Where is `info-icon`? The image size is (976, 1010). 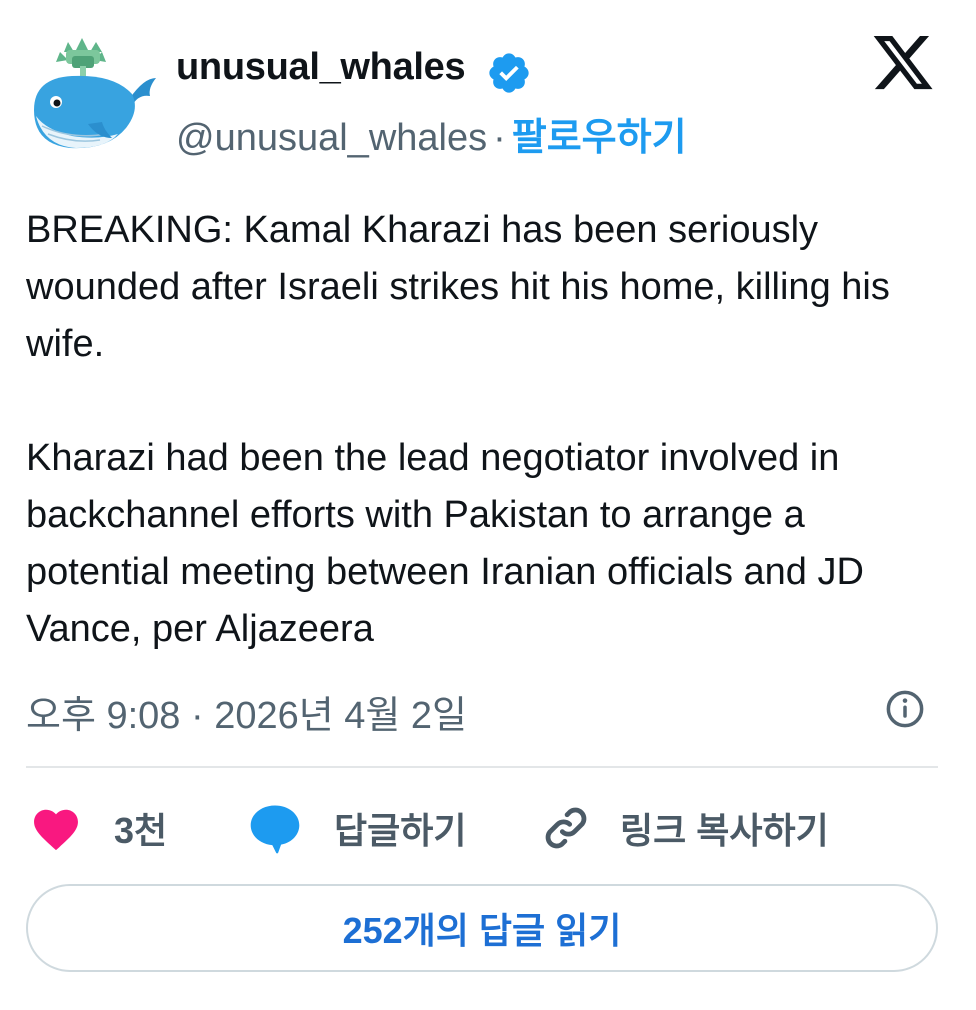 info-icon is located at coordinates (905, 709).